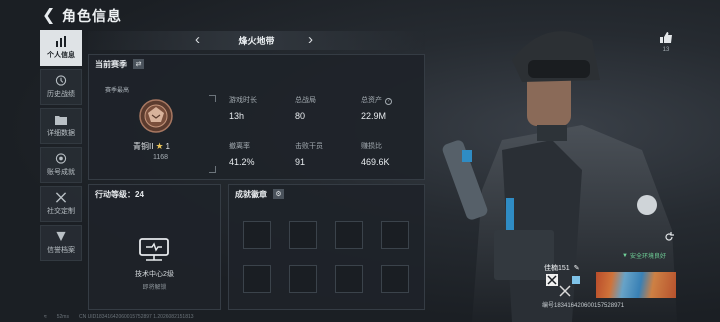  I want to click on bronze-rank-badge-icon, so click(156, 116).